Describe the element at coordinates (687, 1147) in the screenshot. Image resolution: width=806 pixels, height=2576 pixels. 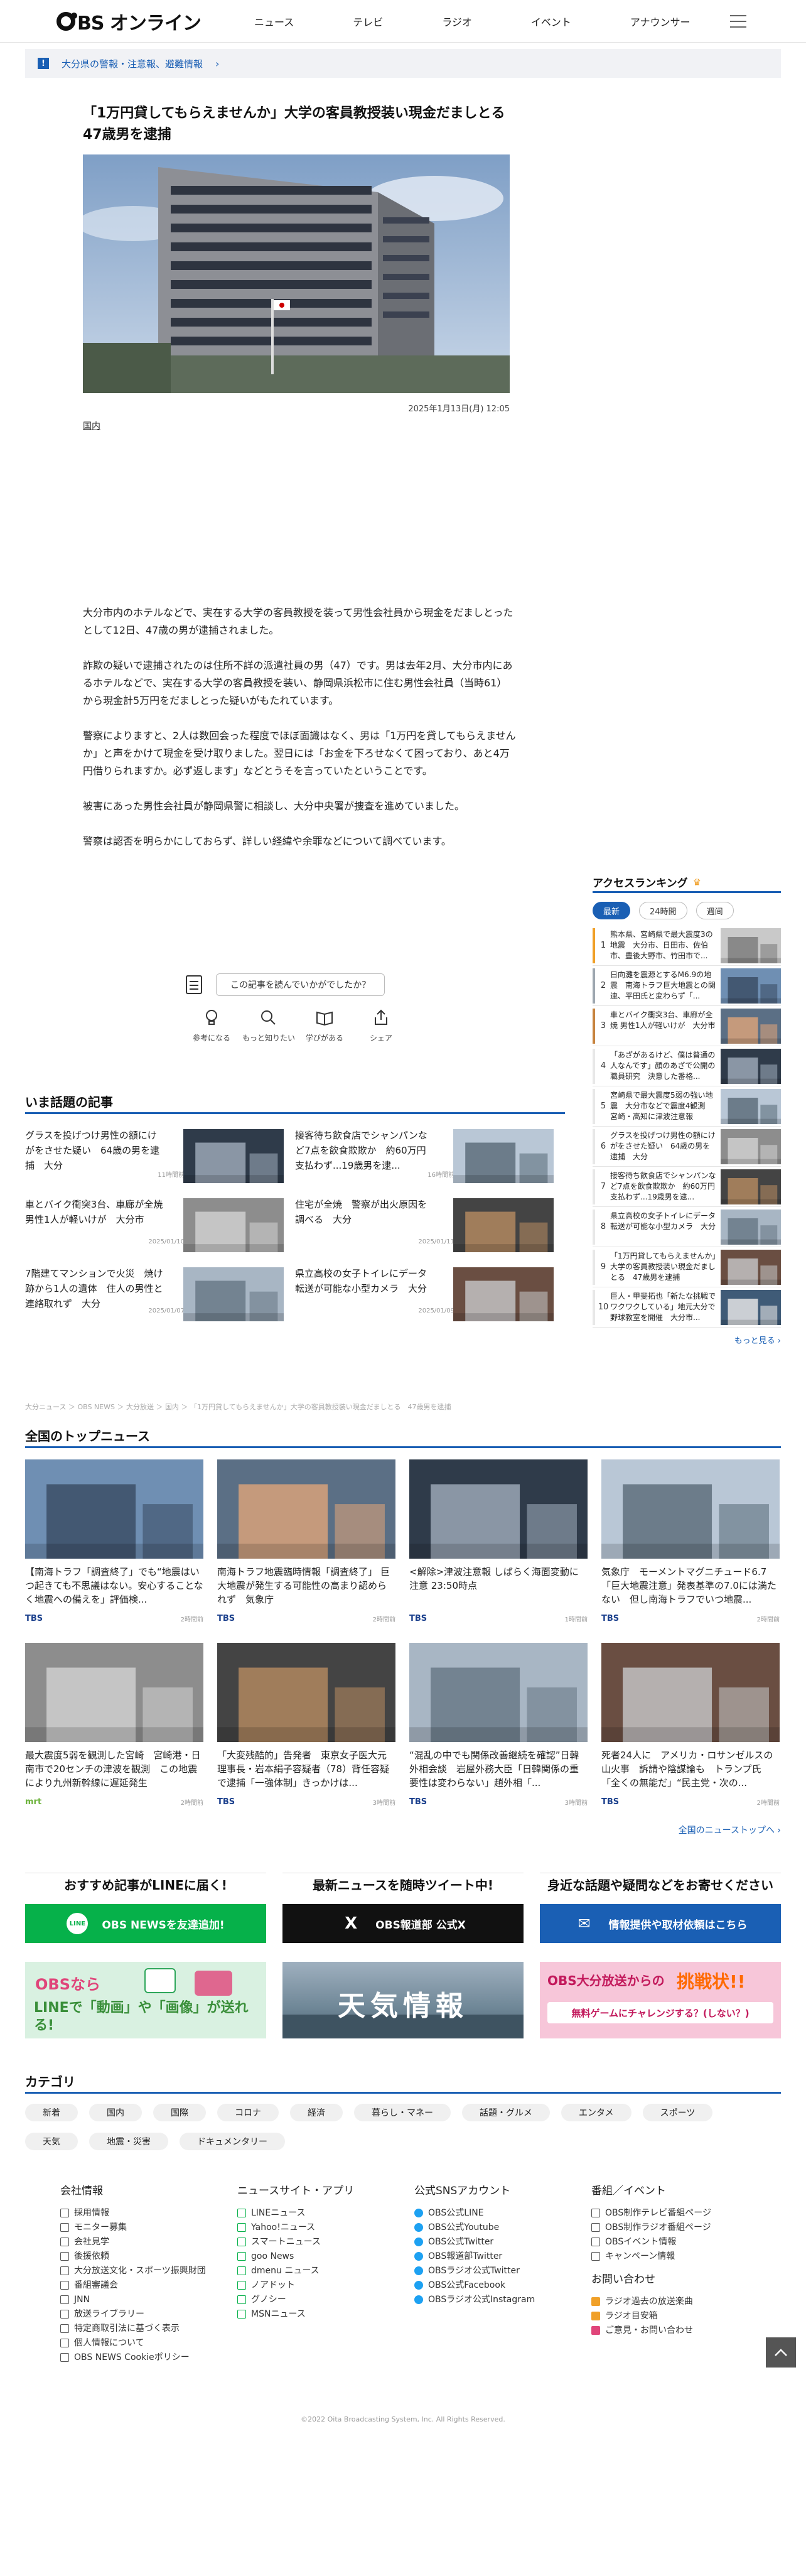
I see `ranking-item: 6 グラスを投げつけ男性の額にけがをさせた疑い 64歳の男を逮捕 大分` at that location.